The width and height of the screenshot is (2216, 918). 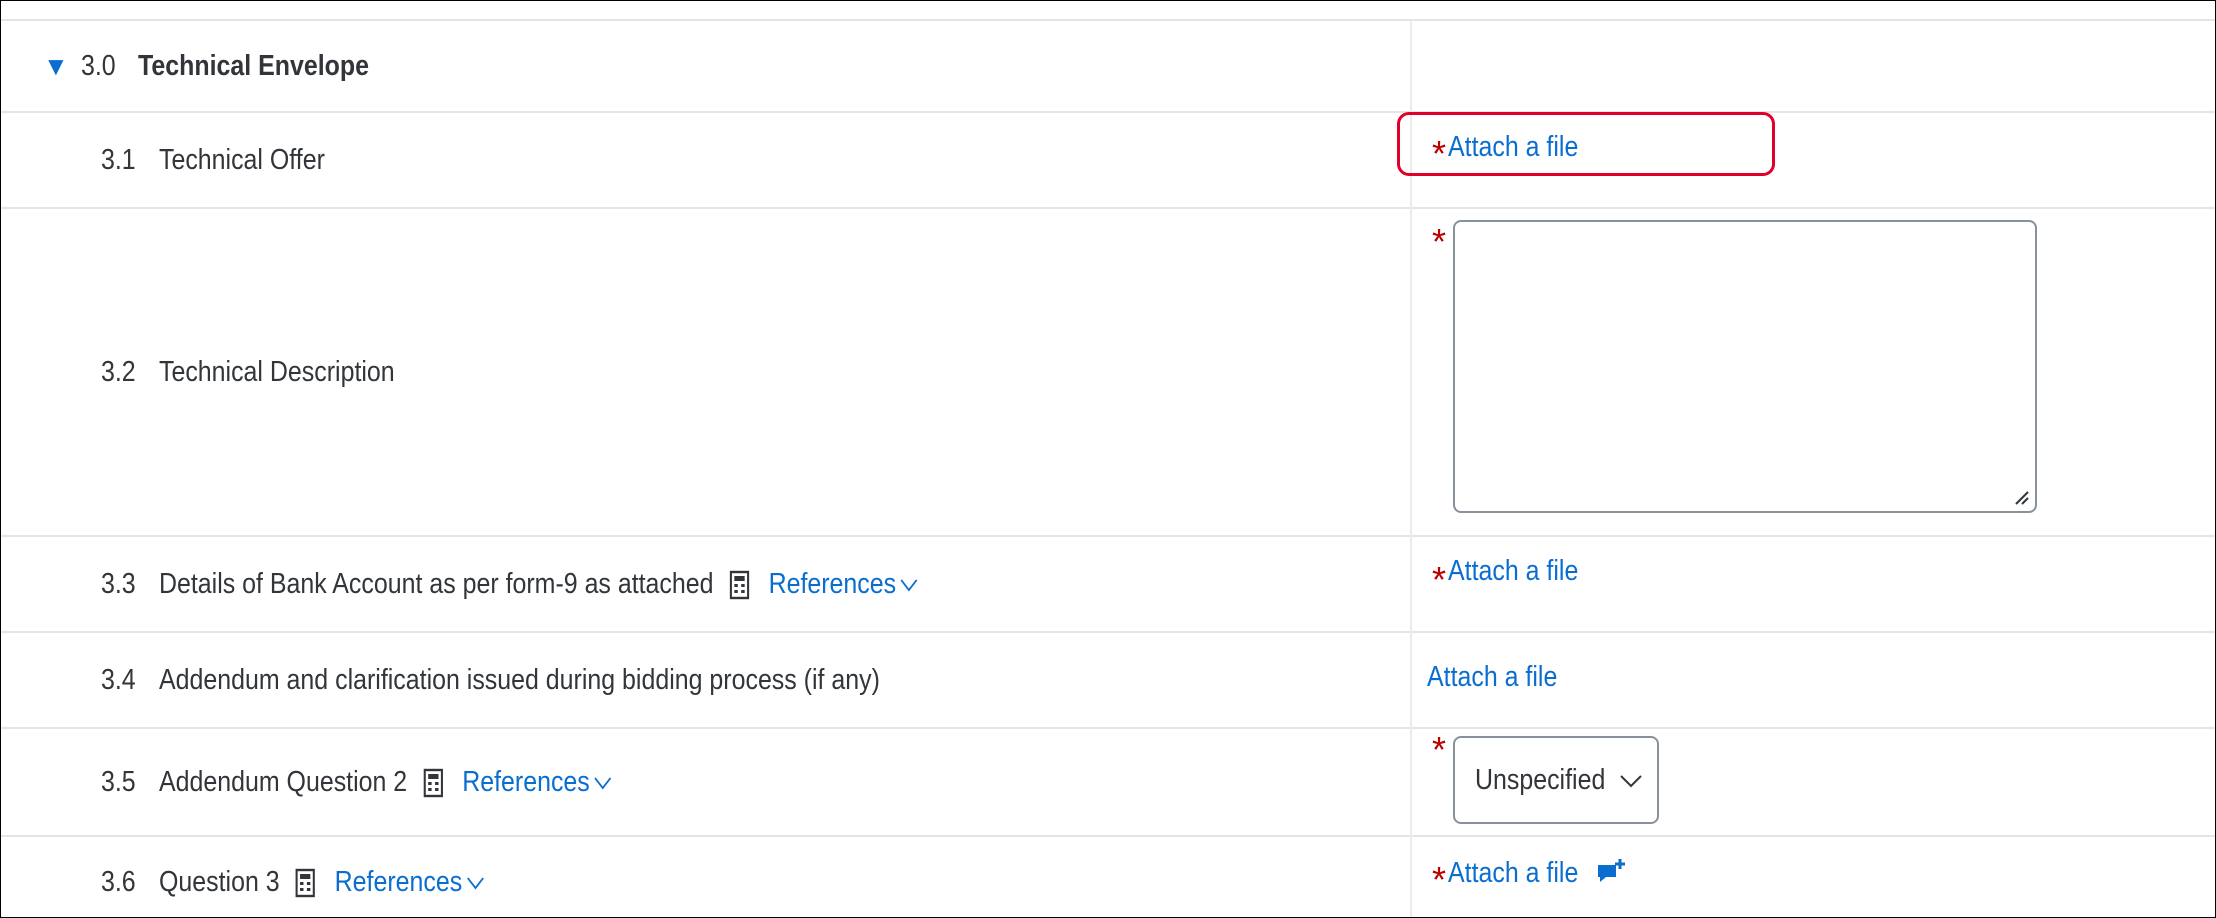 I want to click on question-label-cell: 3.1 Technical Offer, so click(x=705, y=160).